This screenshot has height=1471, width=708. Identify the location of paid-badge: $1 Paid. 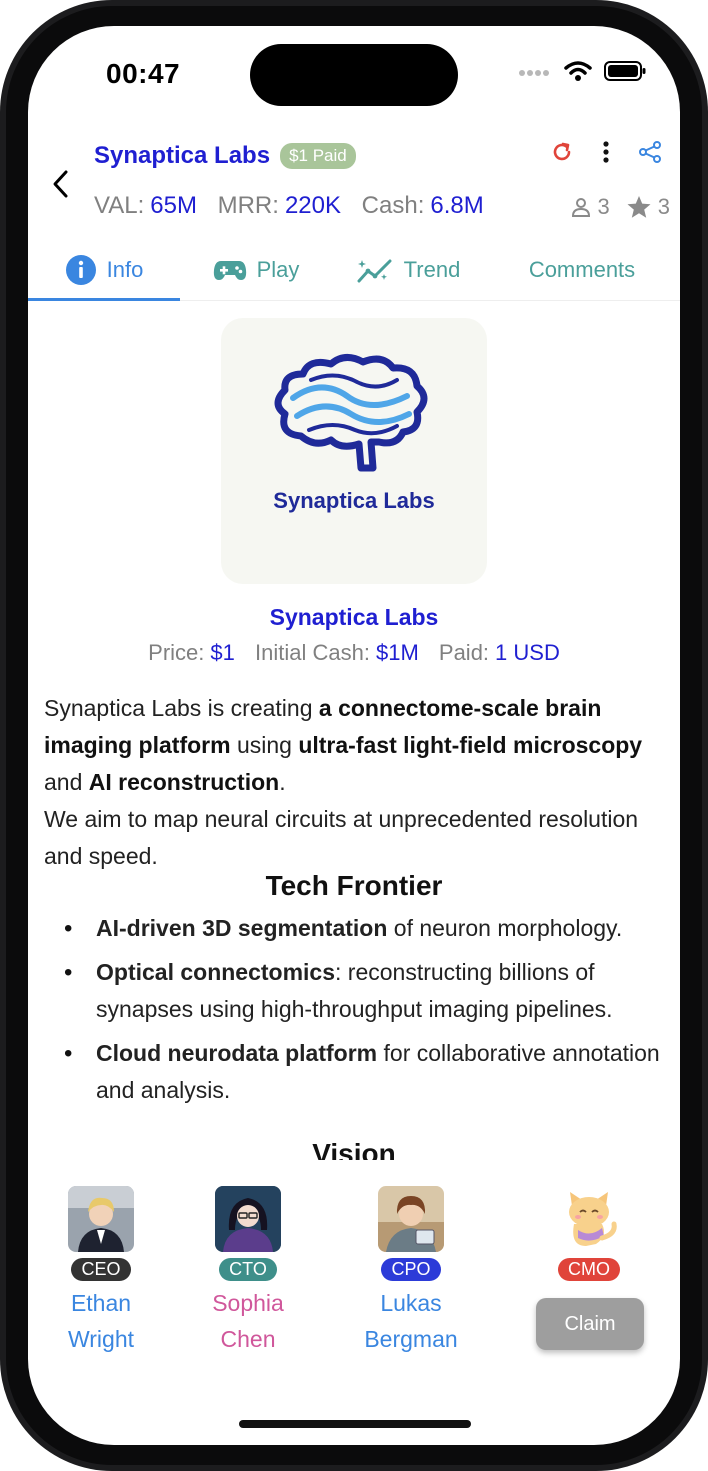
(318, 156).